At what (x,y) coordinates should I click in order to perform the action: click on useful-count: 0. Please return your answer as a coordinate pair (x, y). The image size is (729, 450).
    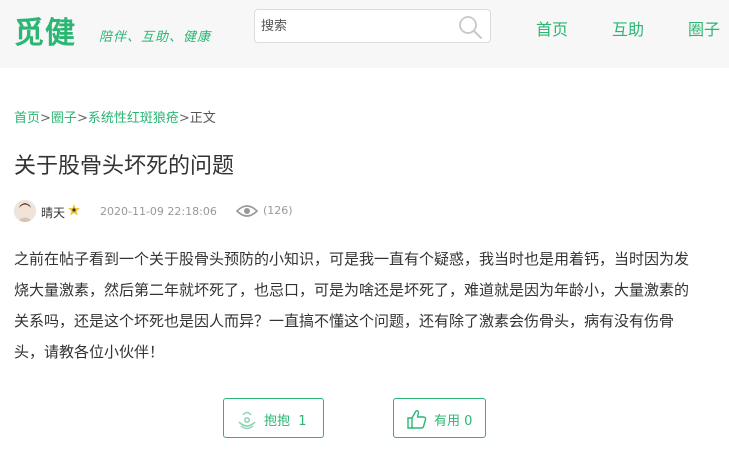
    Looking at the image, I should click on (468, 421).